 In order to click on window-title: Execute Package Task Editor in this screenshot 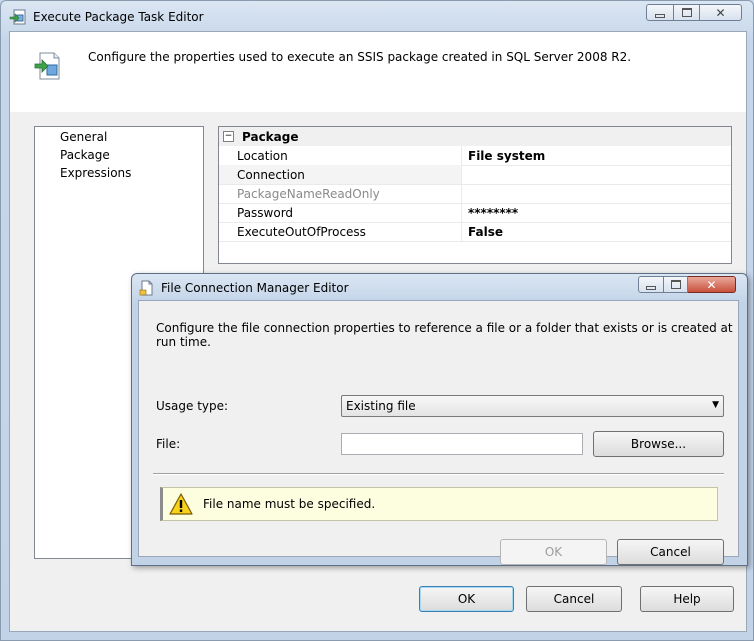, I will do `click(118, 17)`.